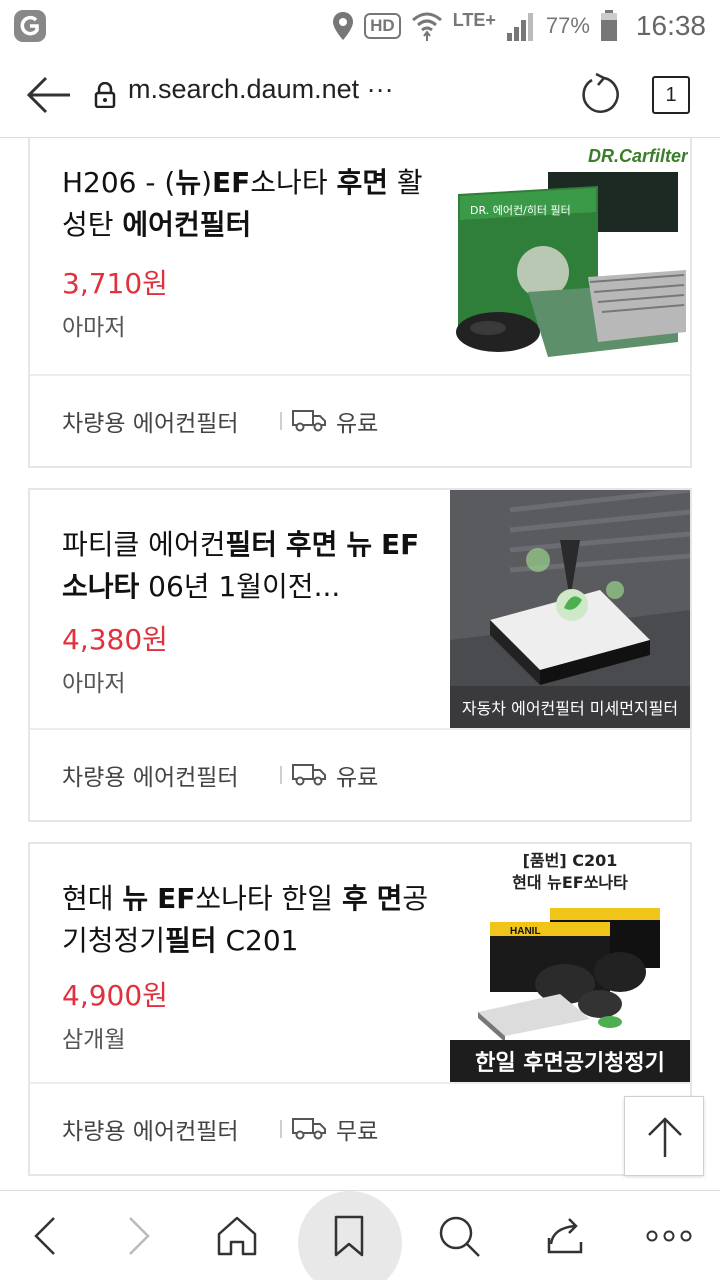  Describe the element at coordinates (105, 95) in the screenshot. I see `lock-icon` at that location.